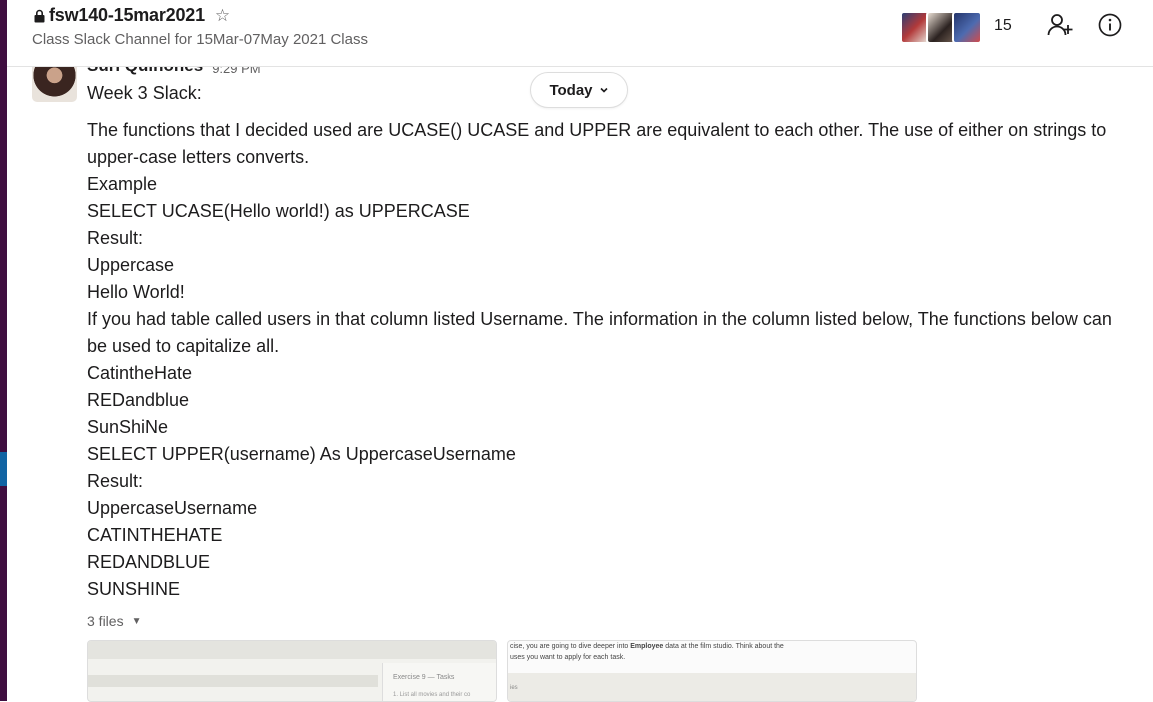  What do you see at coordinates (39, 15) in the screenshot?
I see `lock-icon` at bounding box center [39, 15].